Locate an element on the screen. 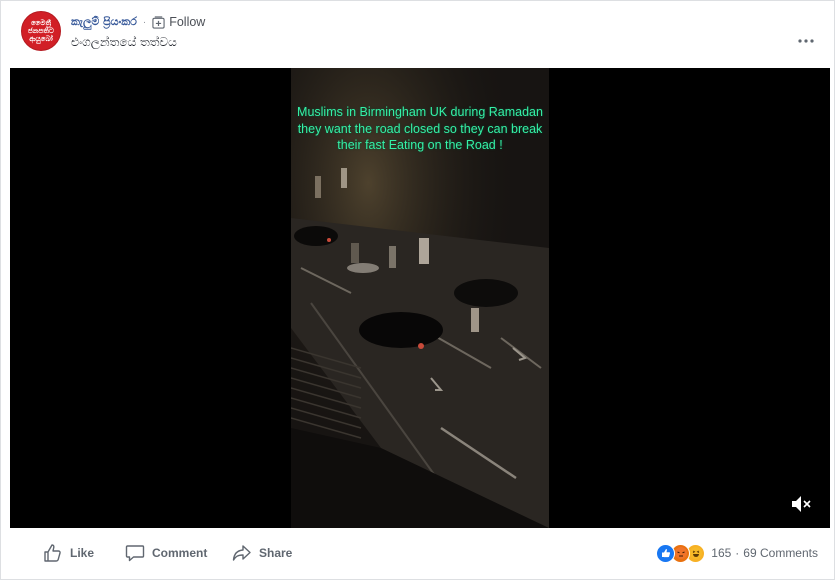 This screenshot has width=835, height=580. comments-count-link: 69 Comments is located at coordinates (780, 553).